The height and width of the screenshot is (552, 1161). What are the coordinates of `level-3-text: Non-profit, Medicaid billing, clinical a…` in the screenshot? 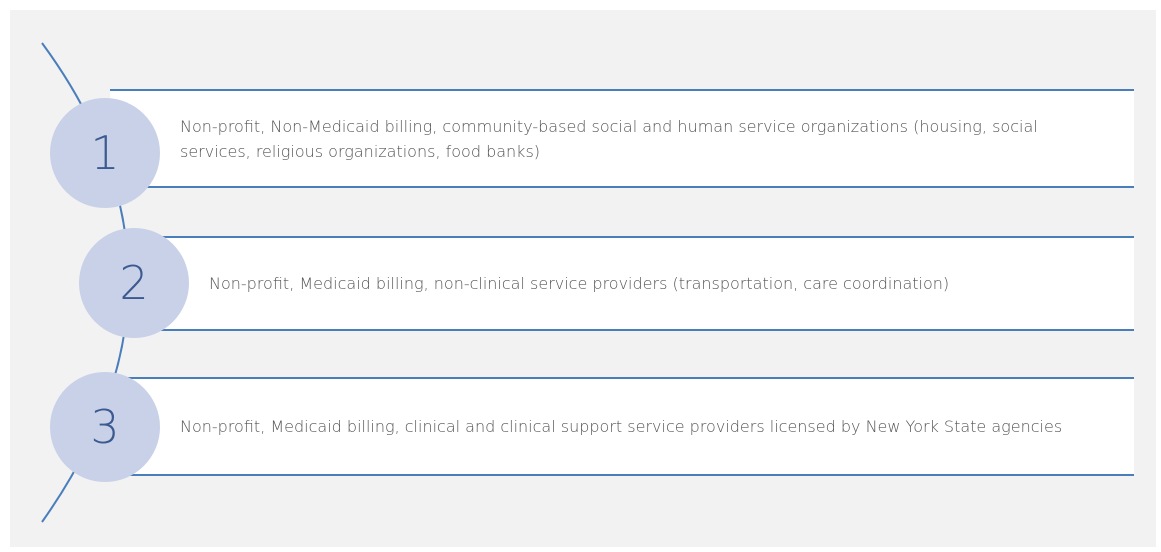 It's located at (621, 426).